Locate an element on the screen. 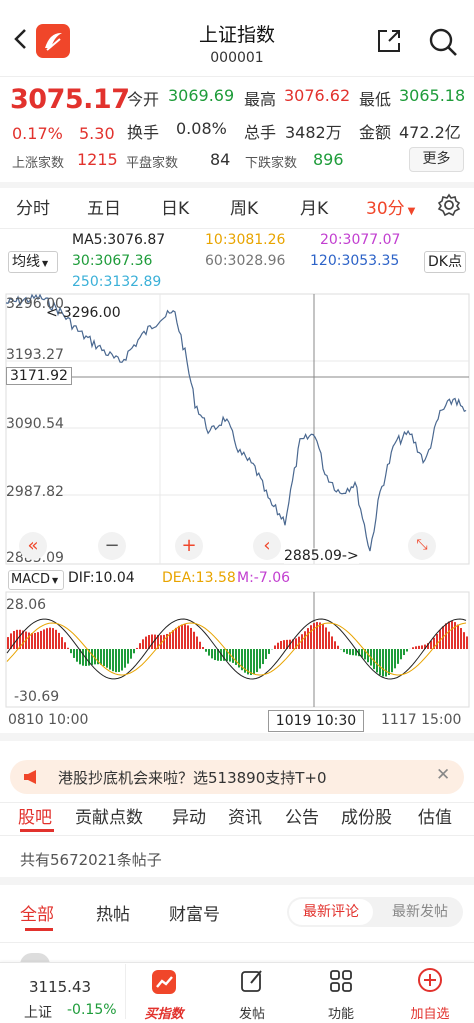 Image resolution: width=474 pixels, height=1023 pixels. tab-monthly-k: 月K is located at coordinates (314, 206).